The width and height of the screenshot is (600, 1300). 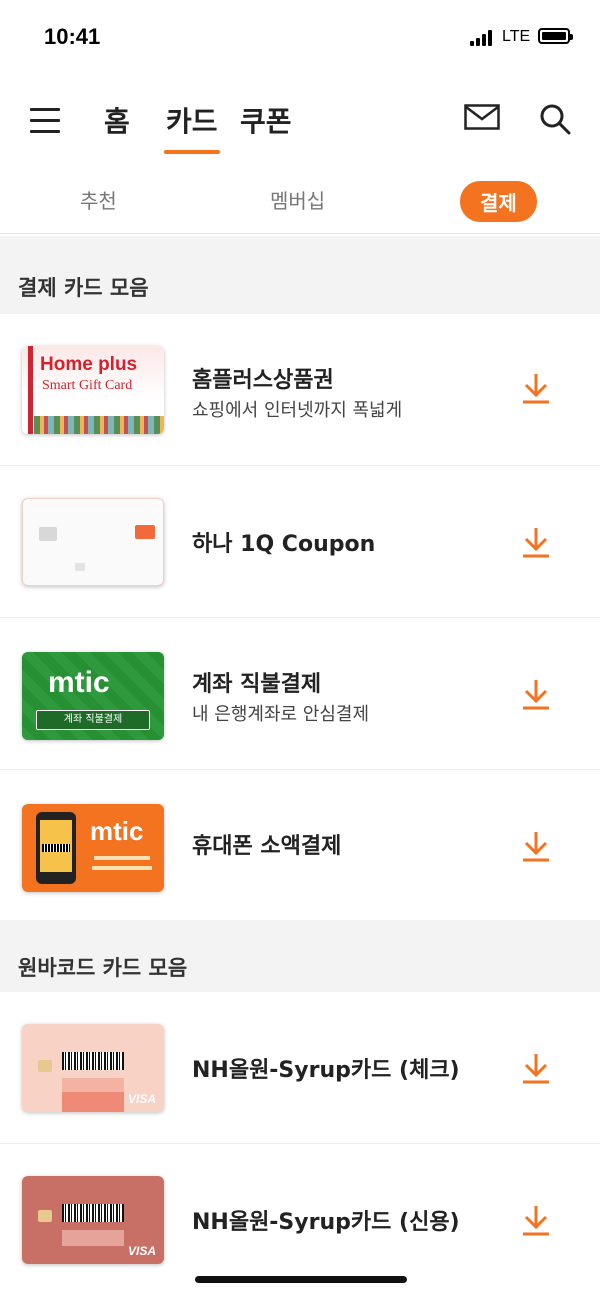 What do you see at coordinates (72, 36) in the screenshot?
I see `status-time: 10:41` at bounding box center [72, 36].